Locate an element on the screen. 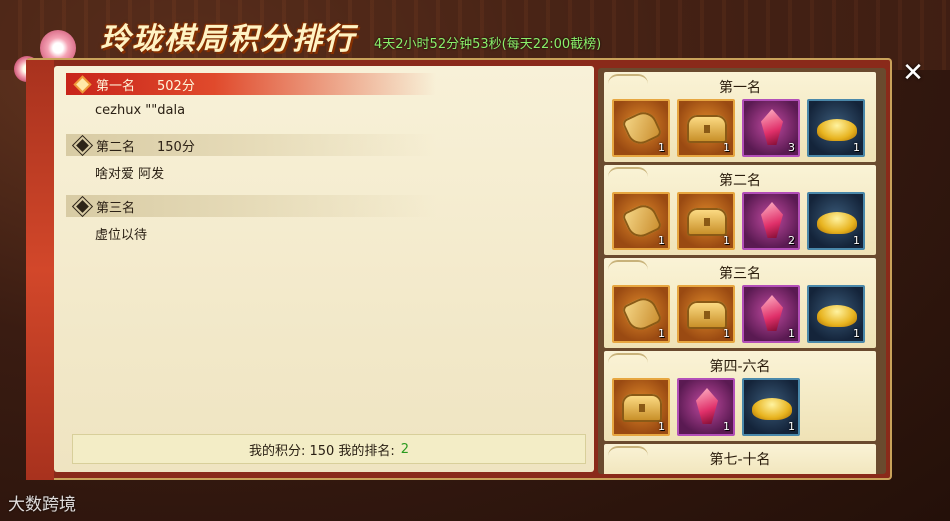 The height and width of the screenshot is (521, 950). close-button: ✕ is located at coordinates (913, 73).